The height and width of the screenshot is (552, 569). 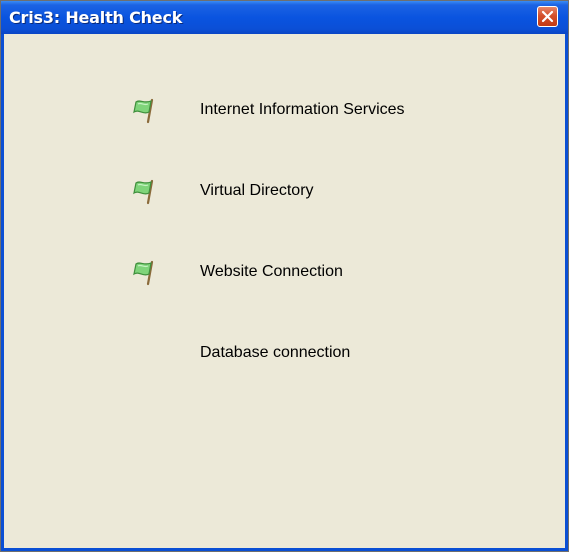 I want to click on check-item-virtual-directory: Virtual Directory, so click(x=284, y=193).